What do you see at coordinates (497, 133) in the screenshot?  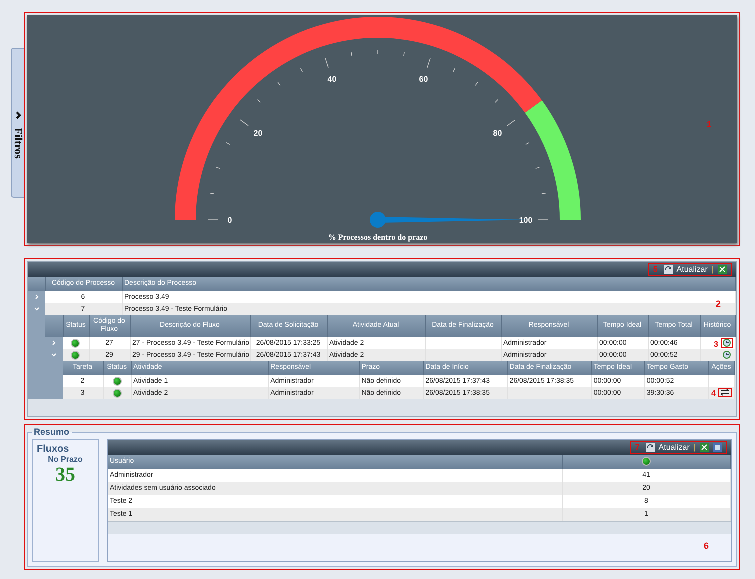 I see `gauge-tick-label: 80` at bounding box center [497, 133].